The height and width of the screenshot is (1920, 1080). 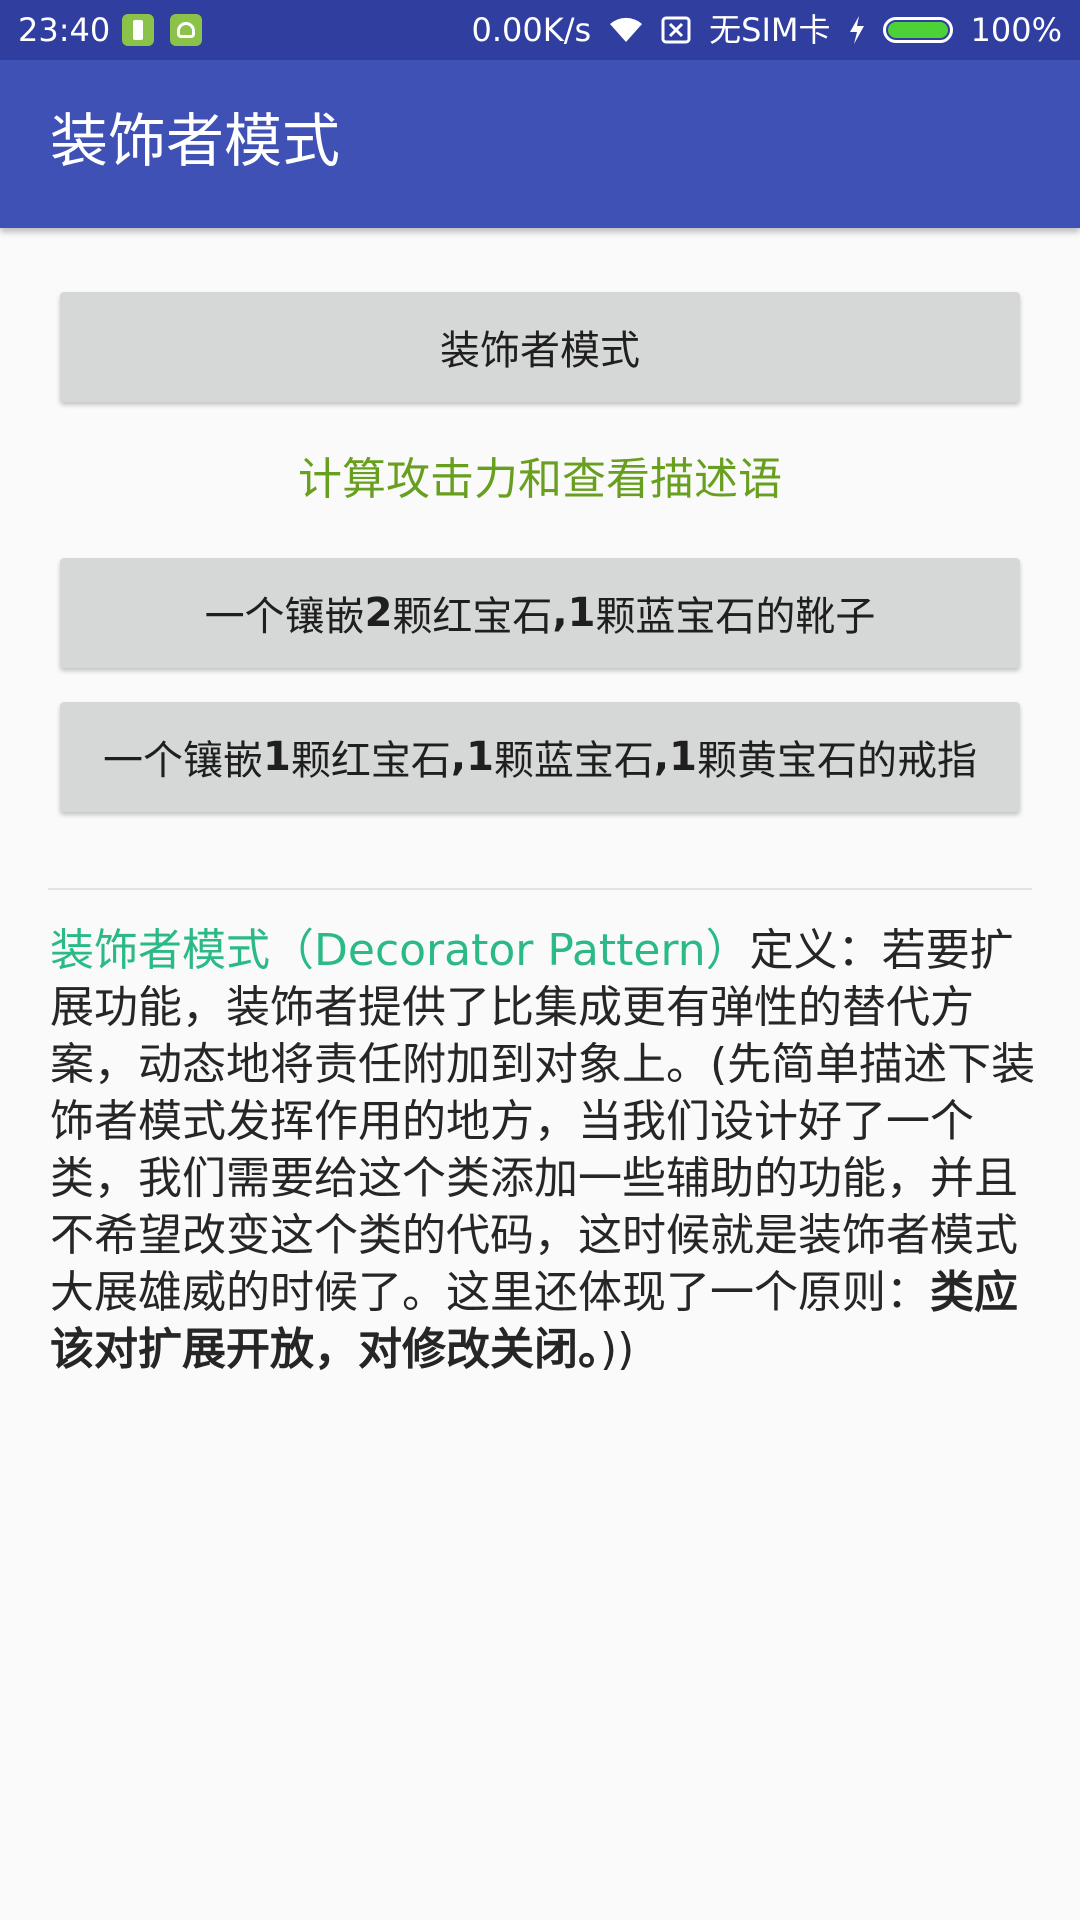 I want to click on description-closing: )), so click(x=617, y=1349).